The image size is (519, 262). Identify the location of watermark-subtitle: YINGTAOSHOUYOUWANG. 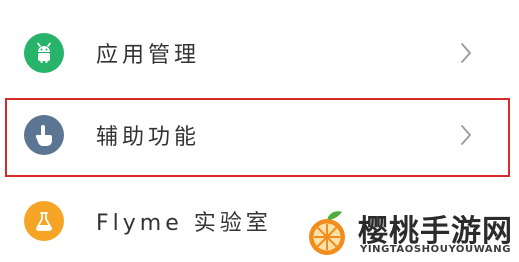
(436, 249).